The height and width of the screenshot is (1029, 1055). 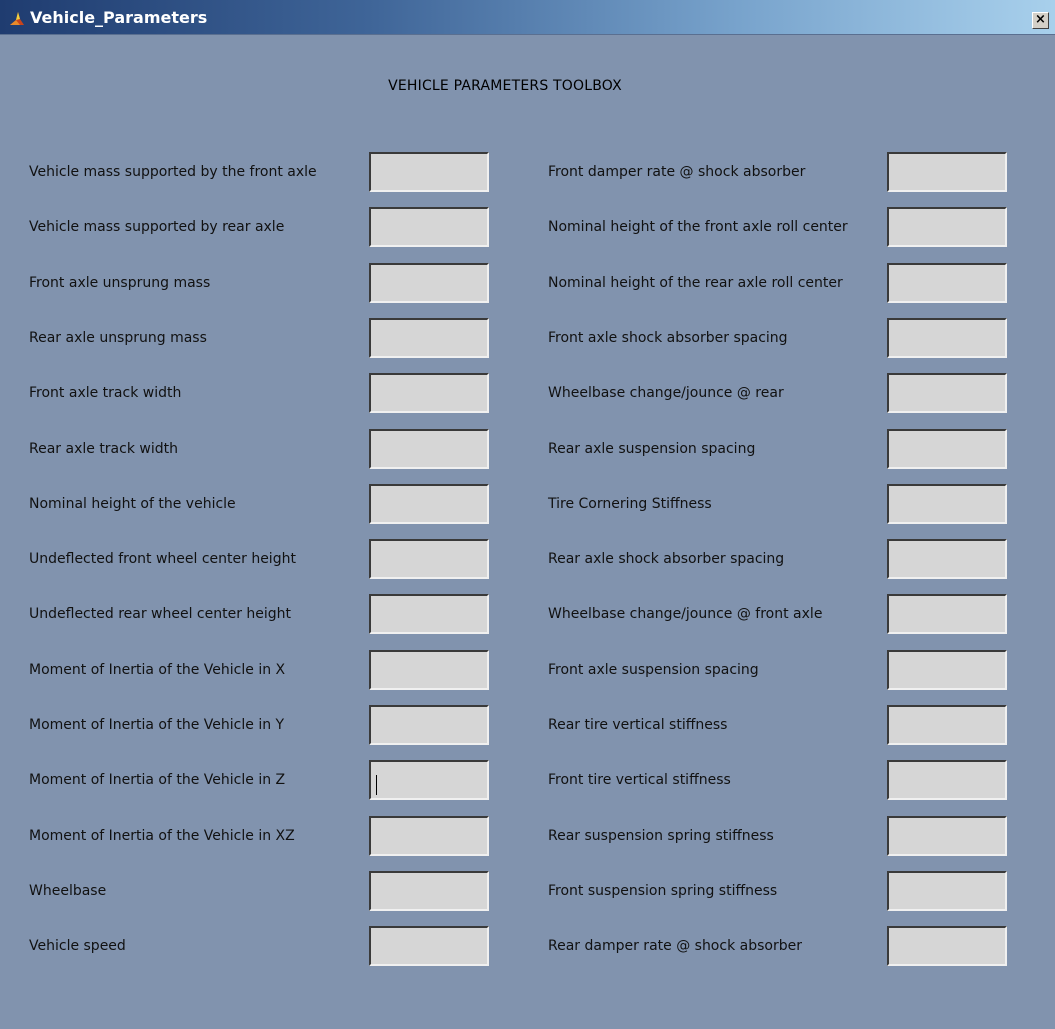 I want to click on left-parameter-label: Moment of Inertia of the Vehicle in Y, so click(x=157, y=725).